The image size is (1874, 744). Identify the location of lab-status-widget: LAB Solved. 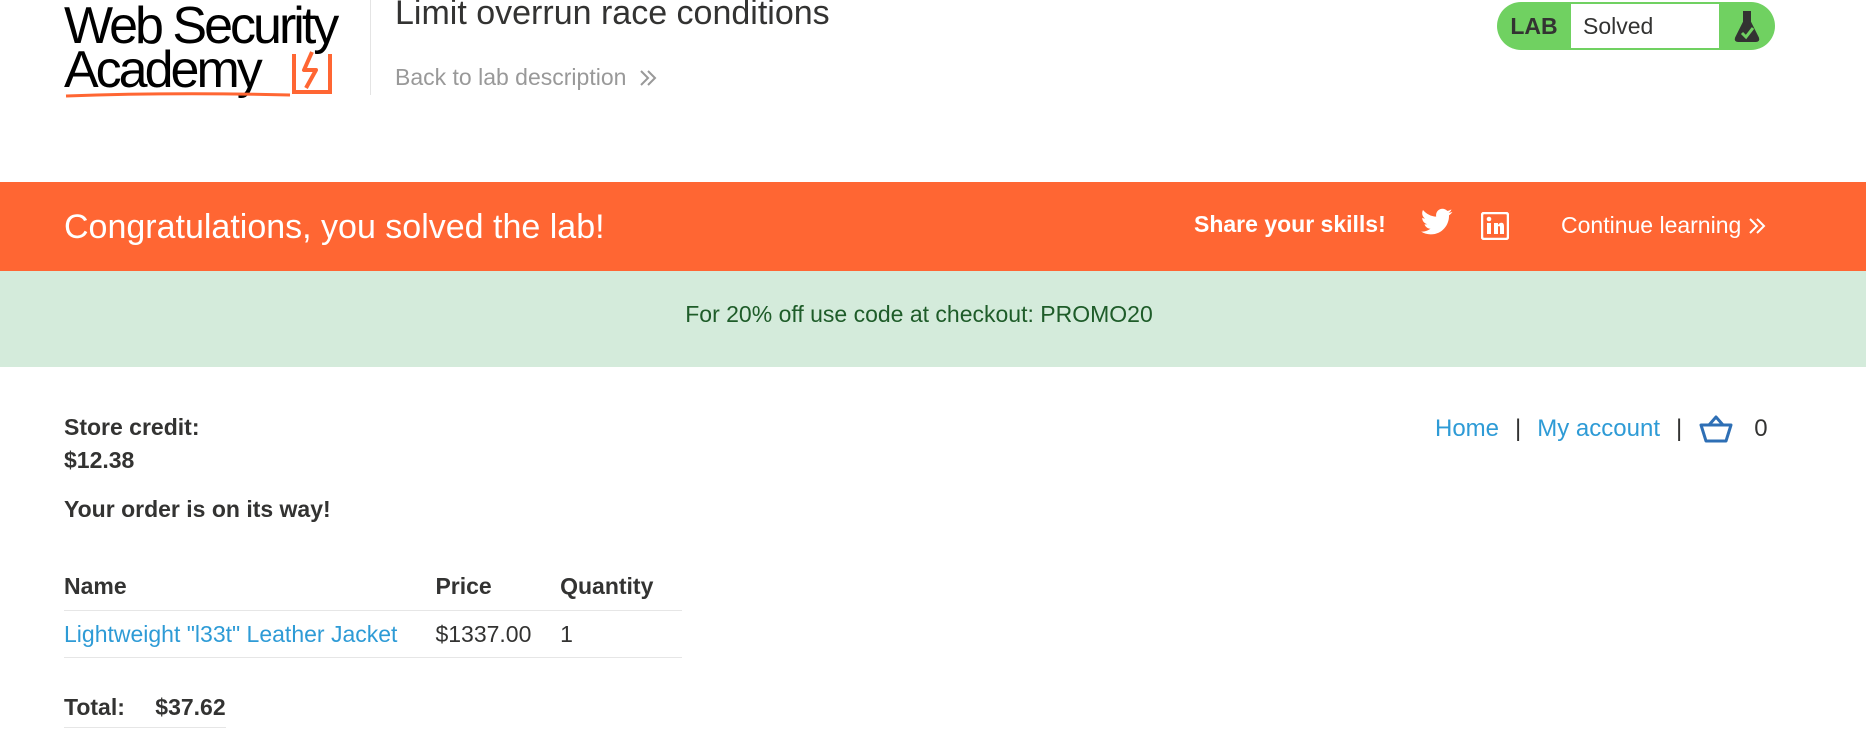
(1636, 26).